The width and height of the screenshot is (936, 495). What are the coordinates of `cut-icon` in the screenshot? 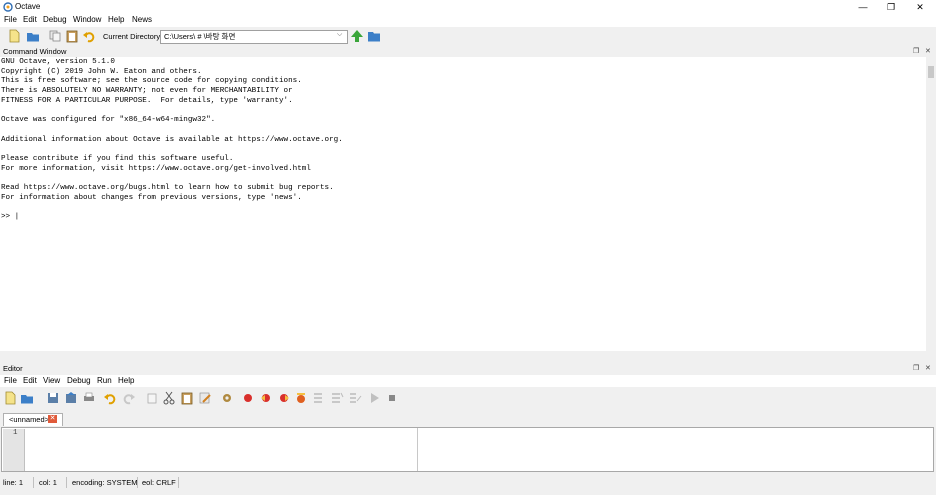 It's located at (169, 398).